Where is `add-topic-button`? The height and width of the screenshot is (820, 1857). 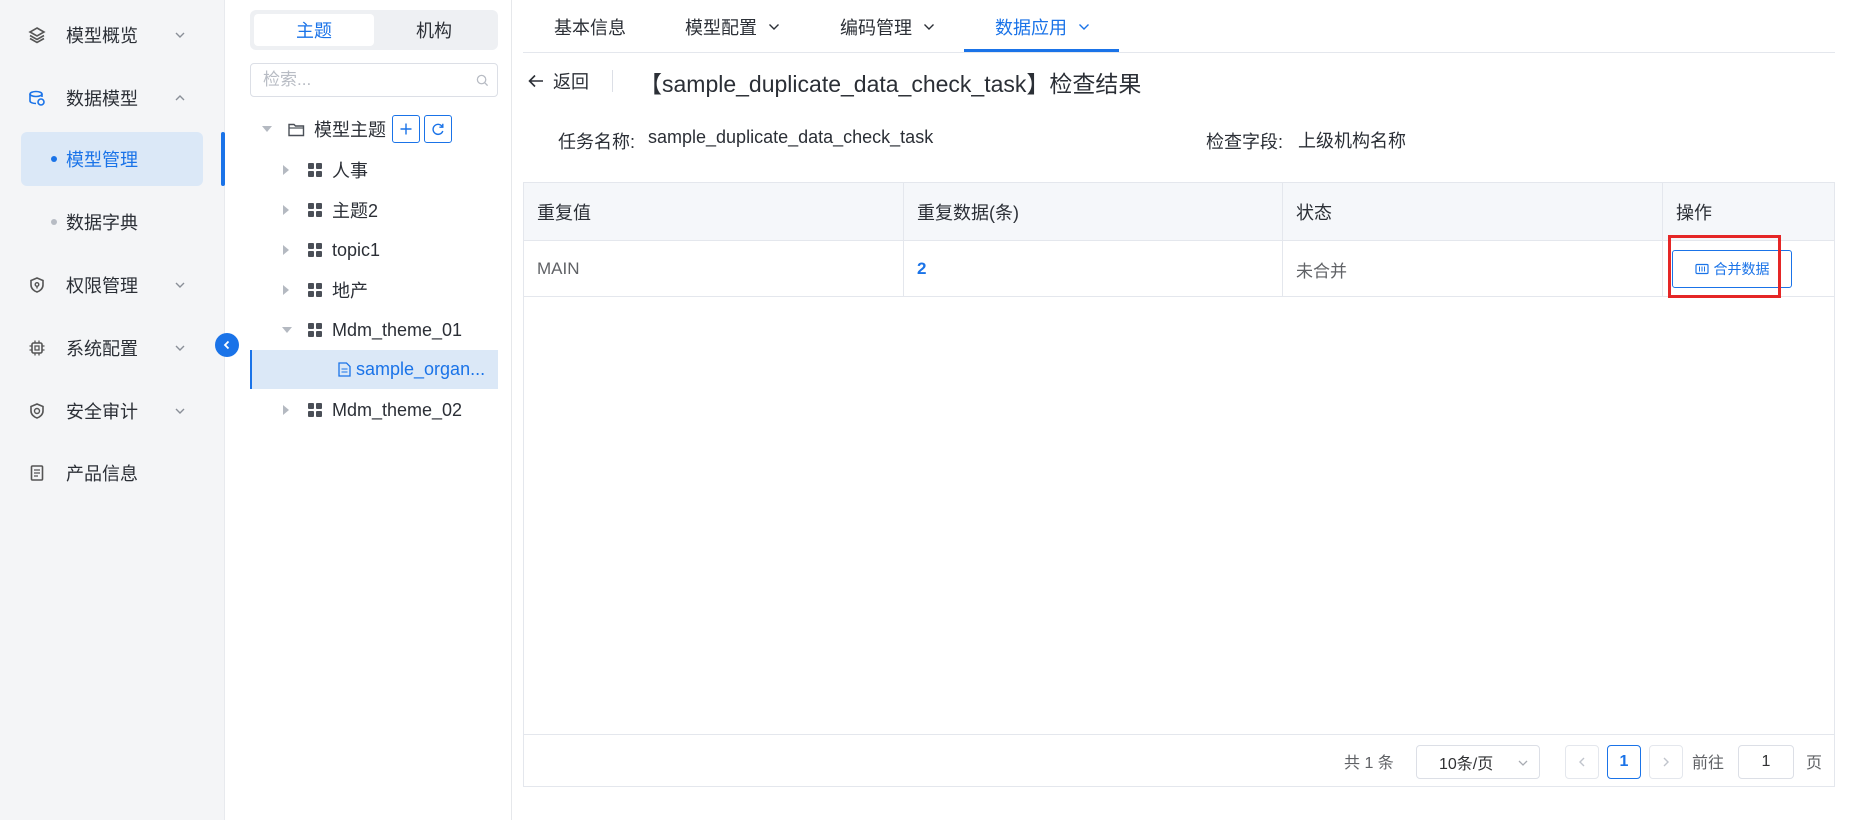 add-topic-button is located at coordinates (406, 129).